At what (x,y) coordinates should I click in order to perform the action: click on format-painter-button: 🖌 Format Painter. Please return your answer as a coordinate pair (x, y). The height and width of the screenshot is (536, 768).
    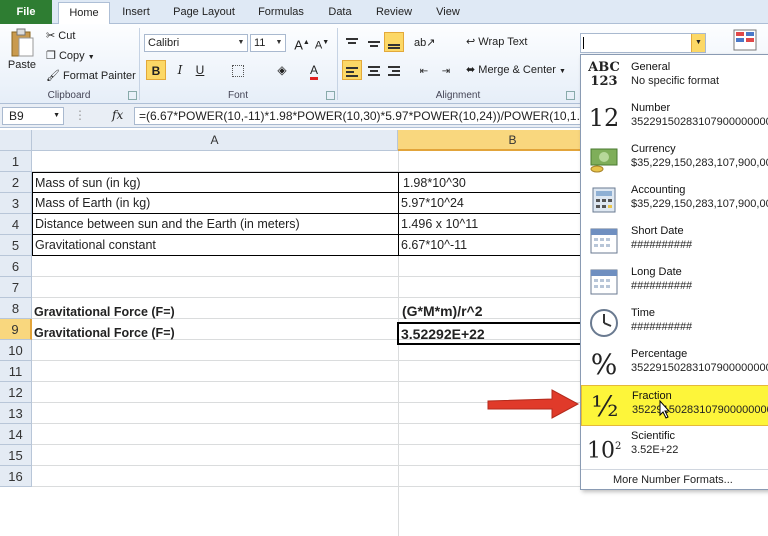
    Looking at the image, I should click on (91, 76).